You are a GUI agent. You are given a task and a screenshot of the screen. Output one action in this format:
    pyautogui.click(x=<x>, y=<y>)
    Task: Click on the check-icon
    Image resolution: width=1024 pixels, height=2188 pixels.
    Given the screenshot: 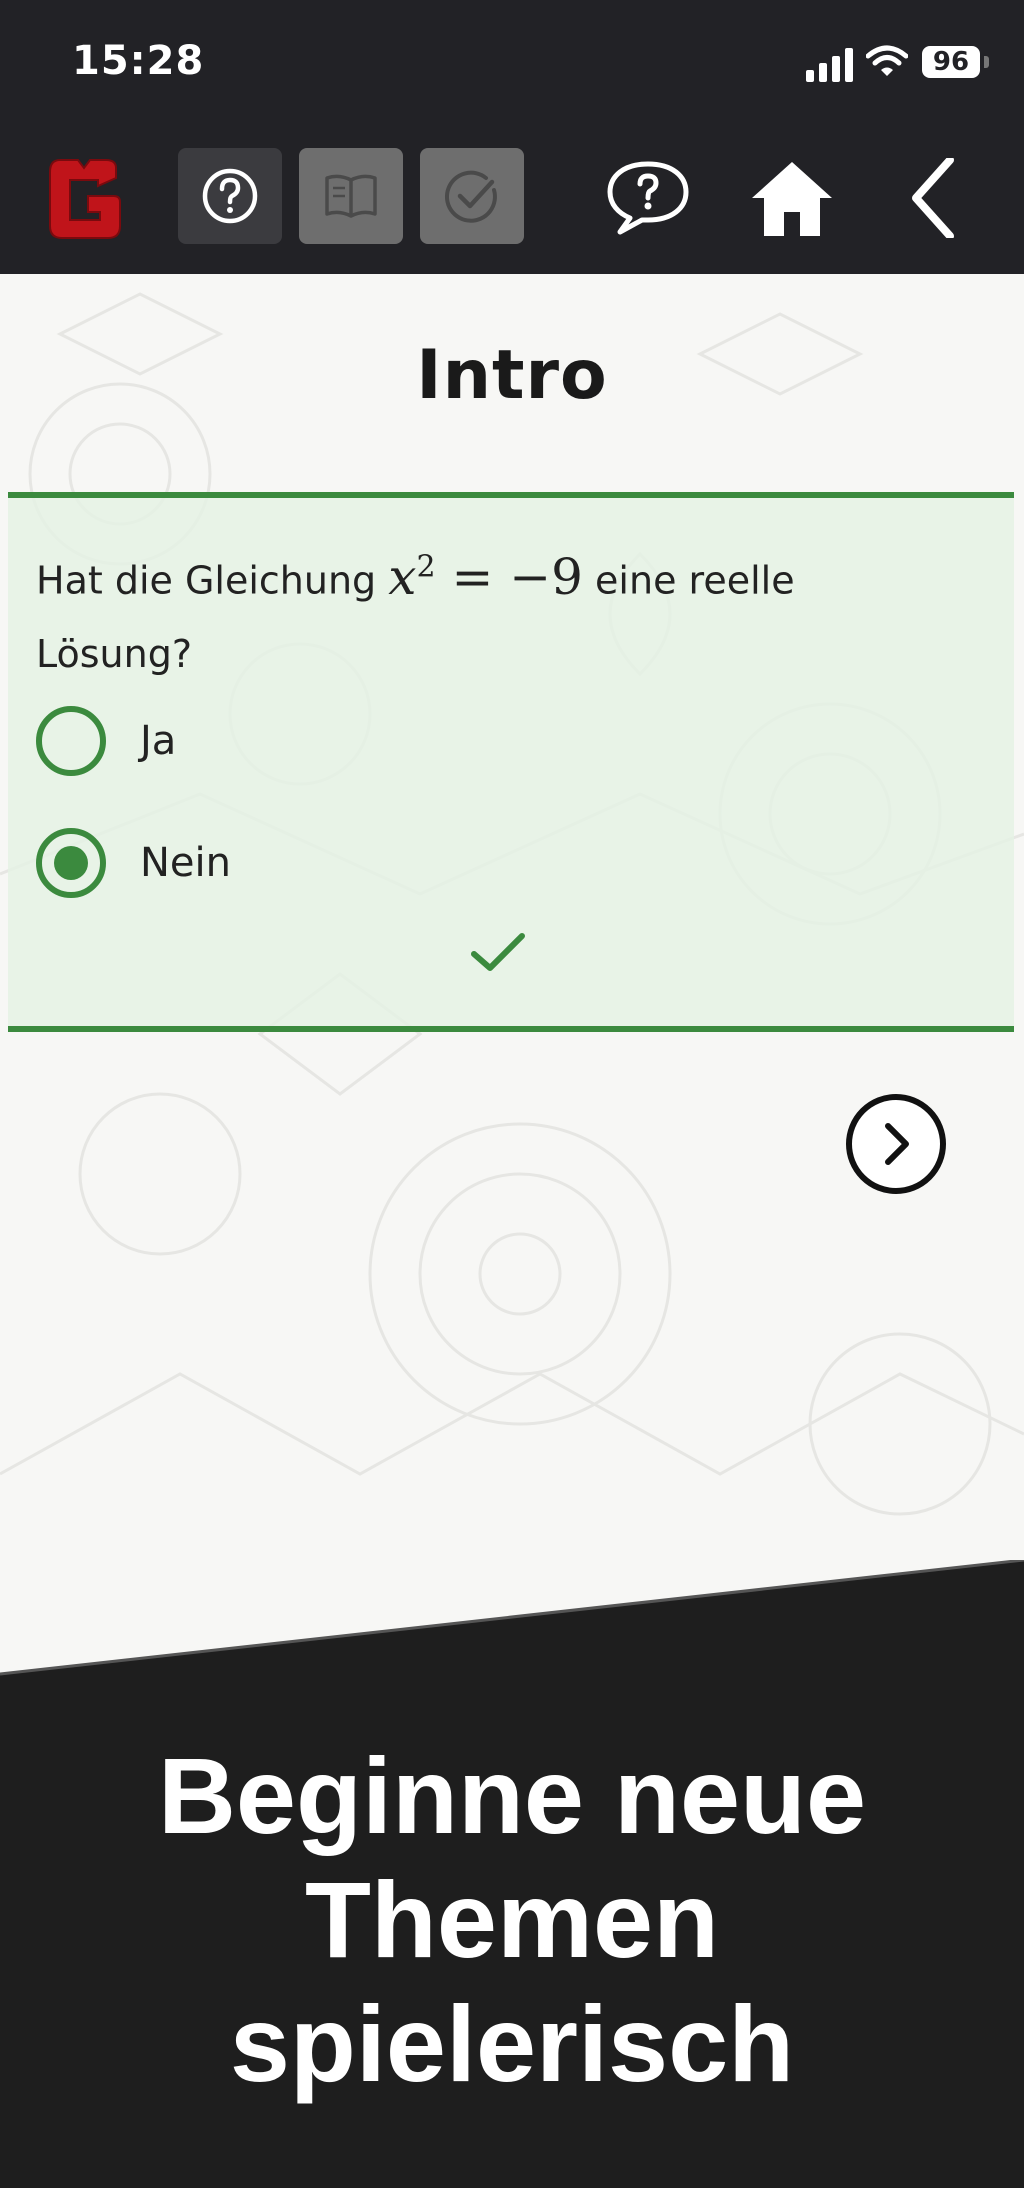 What is the action you would take?
    pyautogui.click(x=471, y=196)
    